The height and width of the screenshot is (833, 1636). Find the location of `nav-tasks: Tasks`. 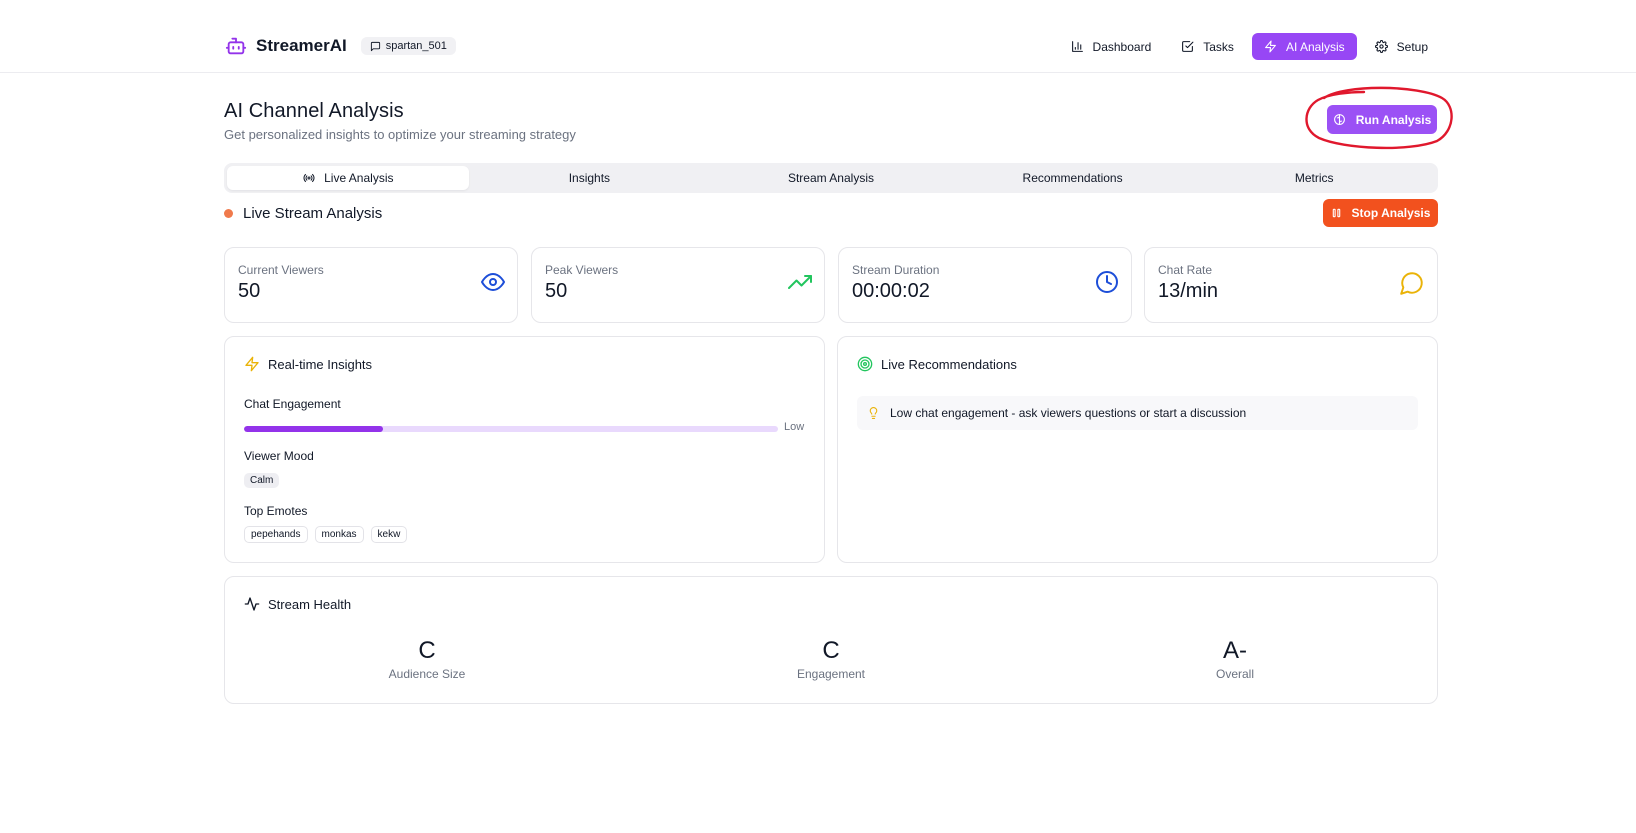

nav-tasks: Tasks is located at coordinates (1207, 46).